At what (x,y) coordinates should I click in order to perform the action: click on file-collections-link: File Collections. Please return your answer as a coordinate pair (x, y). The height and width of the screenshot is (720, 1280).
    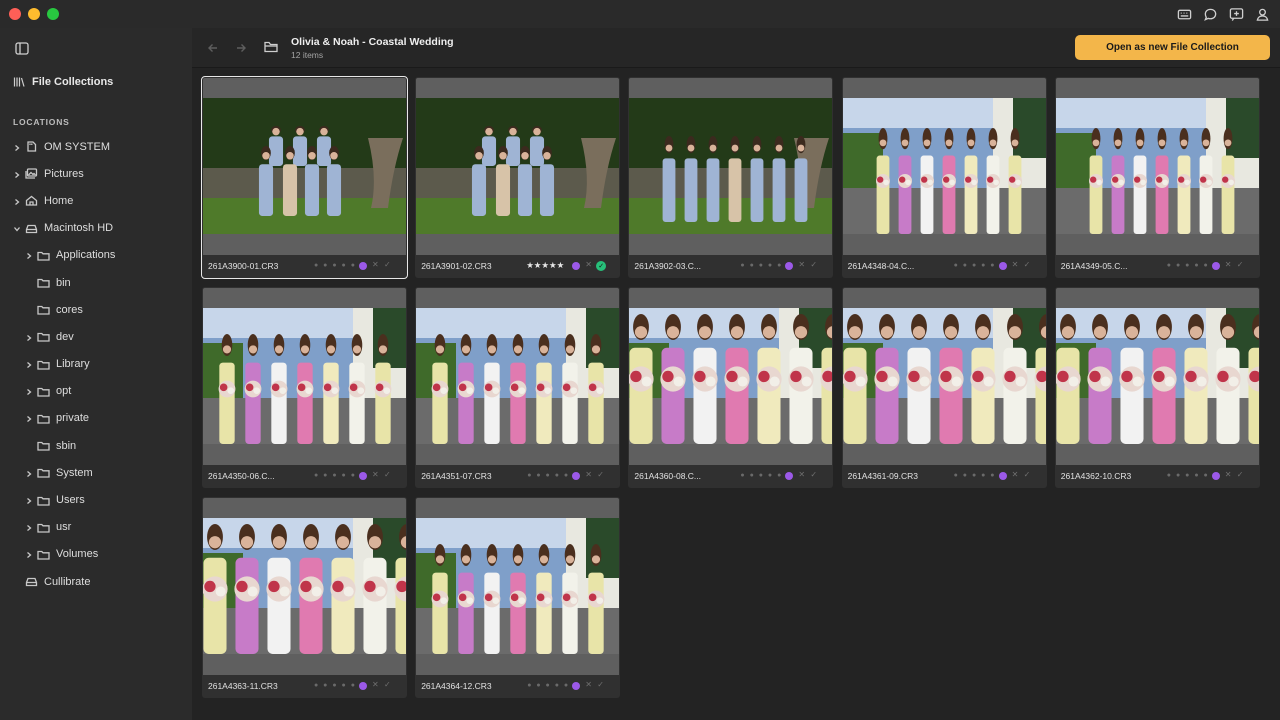
    Looking at the image, I should click on (63, 82).